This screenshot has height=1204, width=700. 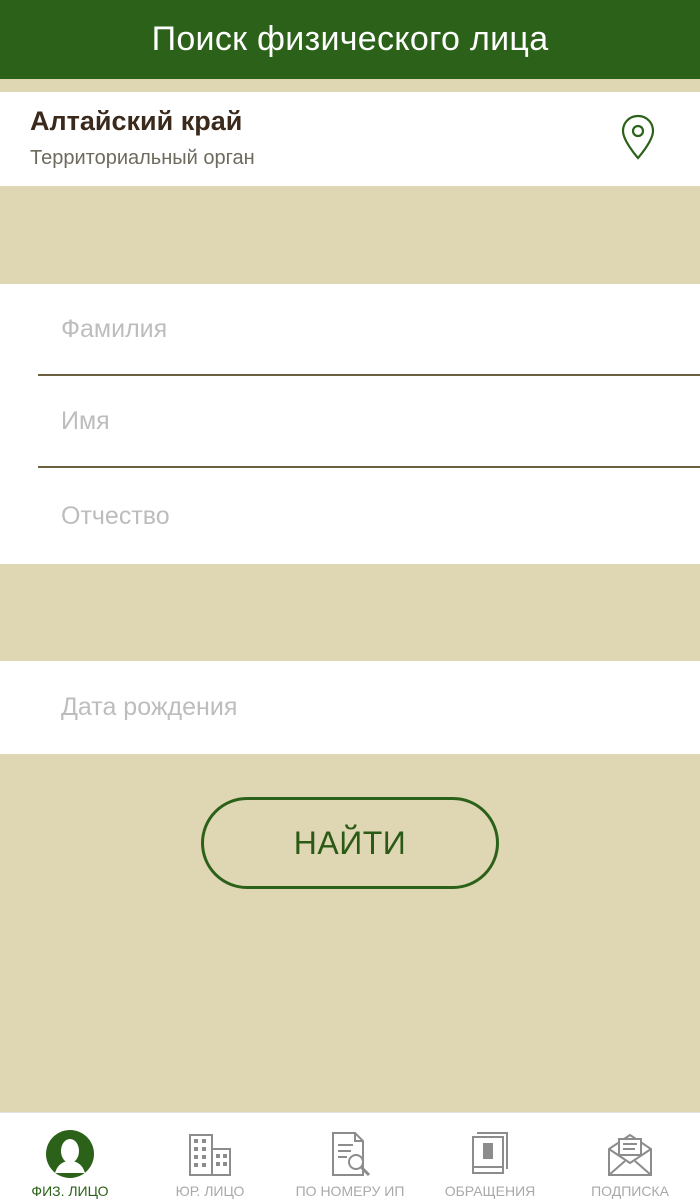 What do you see at coordinates (70, 1191) in the screenshot?
I see `tab-label: ФИЗ. ЛИЦО` at bounding box center [70, 1191].